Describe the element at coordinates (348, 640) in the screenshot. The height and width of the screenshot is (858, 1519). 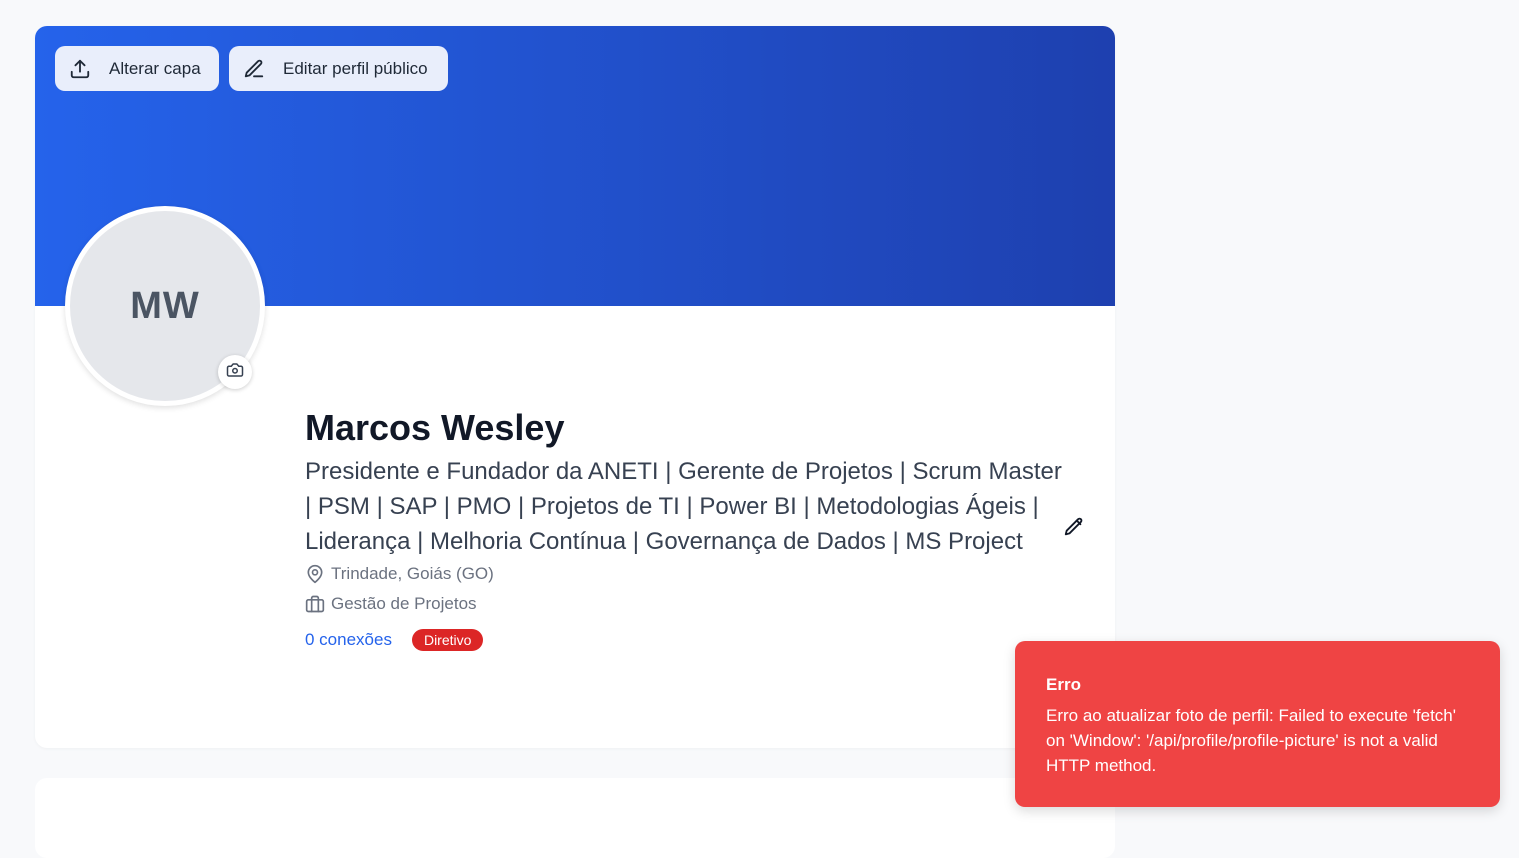
I see `connections-link: 0 conexões` at that location.